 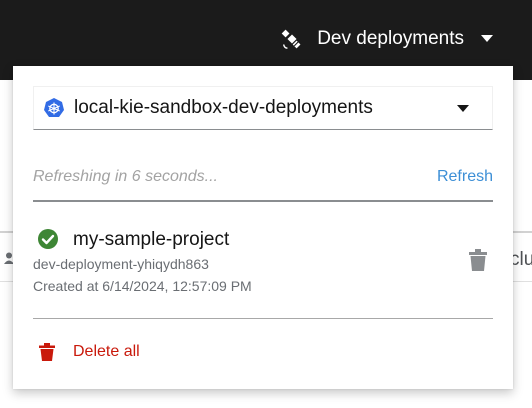 I want to click on deployment-name: my-sample-project, so click(x=151, y=239).